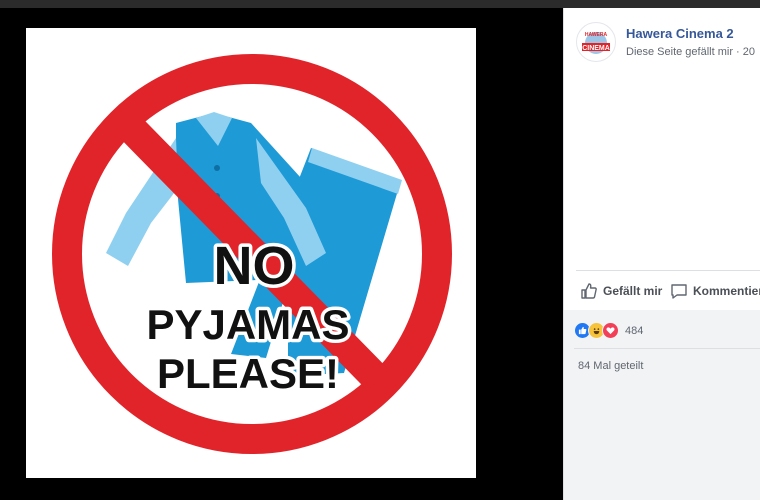 This screenshot has width=760, height=500. I want to click on post-stats: 484 84 Mal geteilt, so click(662, 405).